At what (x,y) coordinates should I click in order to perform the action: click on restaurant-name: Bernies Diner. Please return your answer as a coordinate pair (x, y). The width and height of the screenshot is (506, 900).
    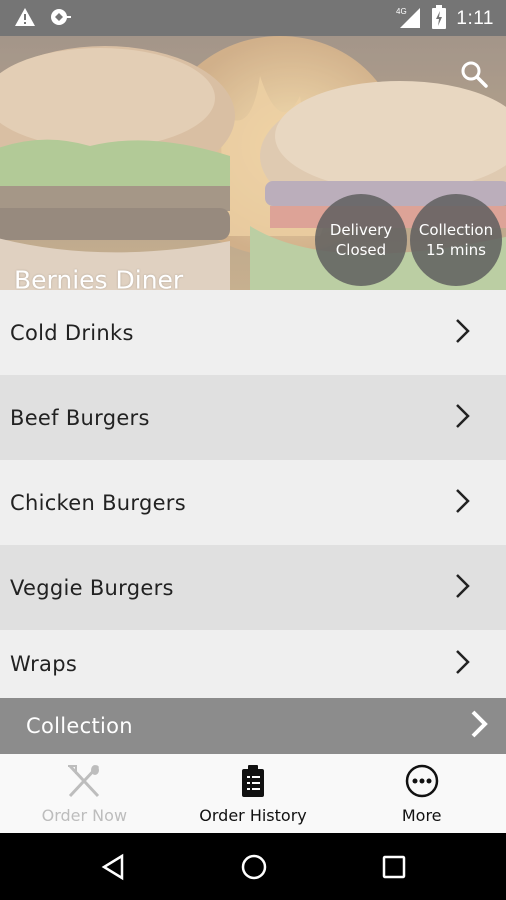
    Looking at the image, I should click on (99, 278).